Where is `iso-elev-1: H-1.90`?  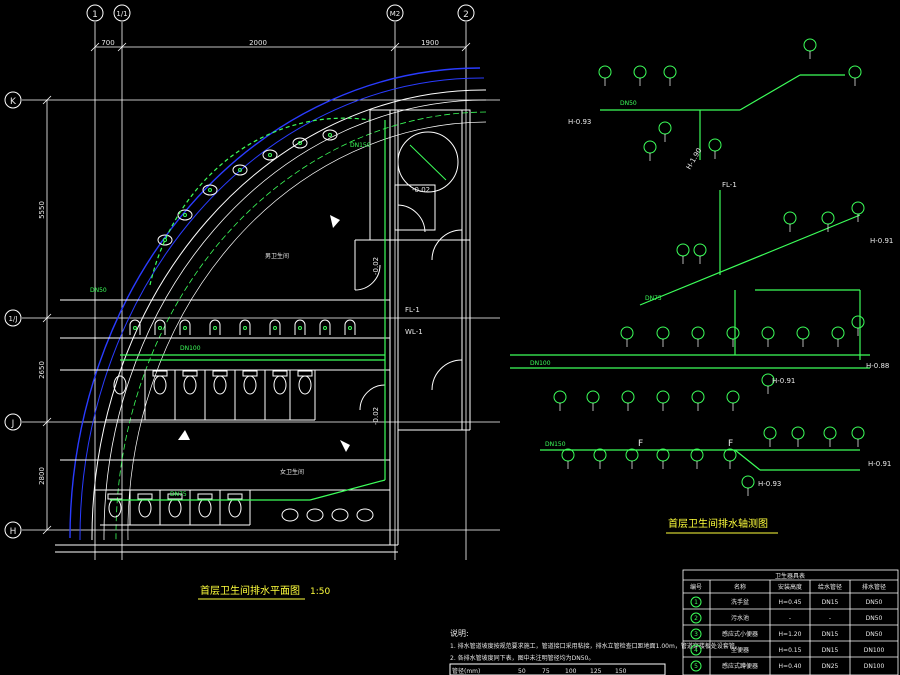
iso-elev-1: H-1.90 is located at coordinates (694, 159).